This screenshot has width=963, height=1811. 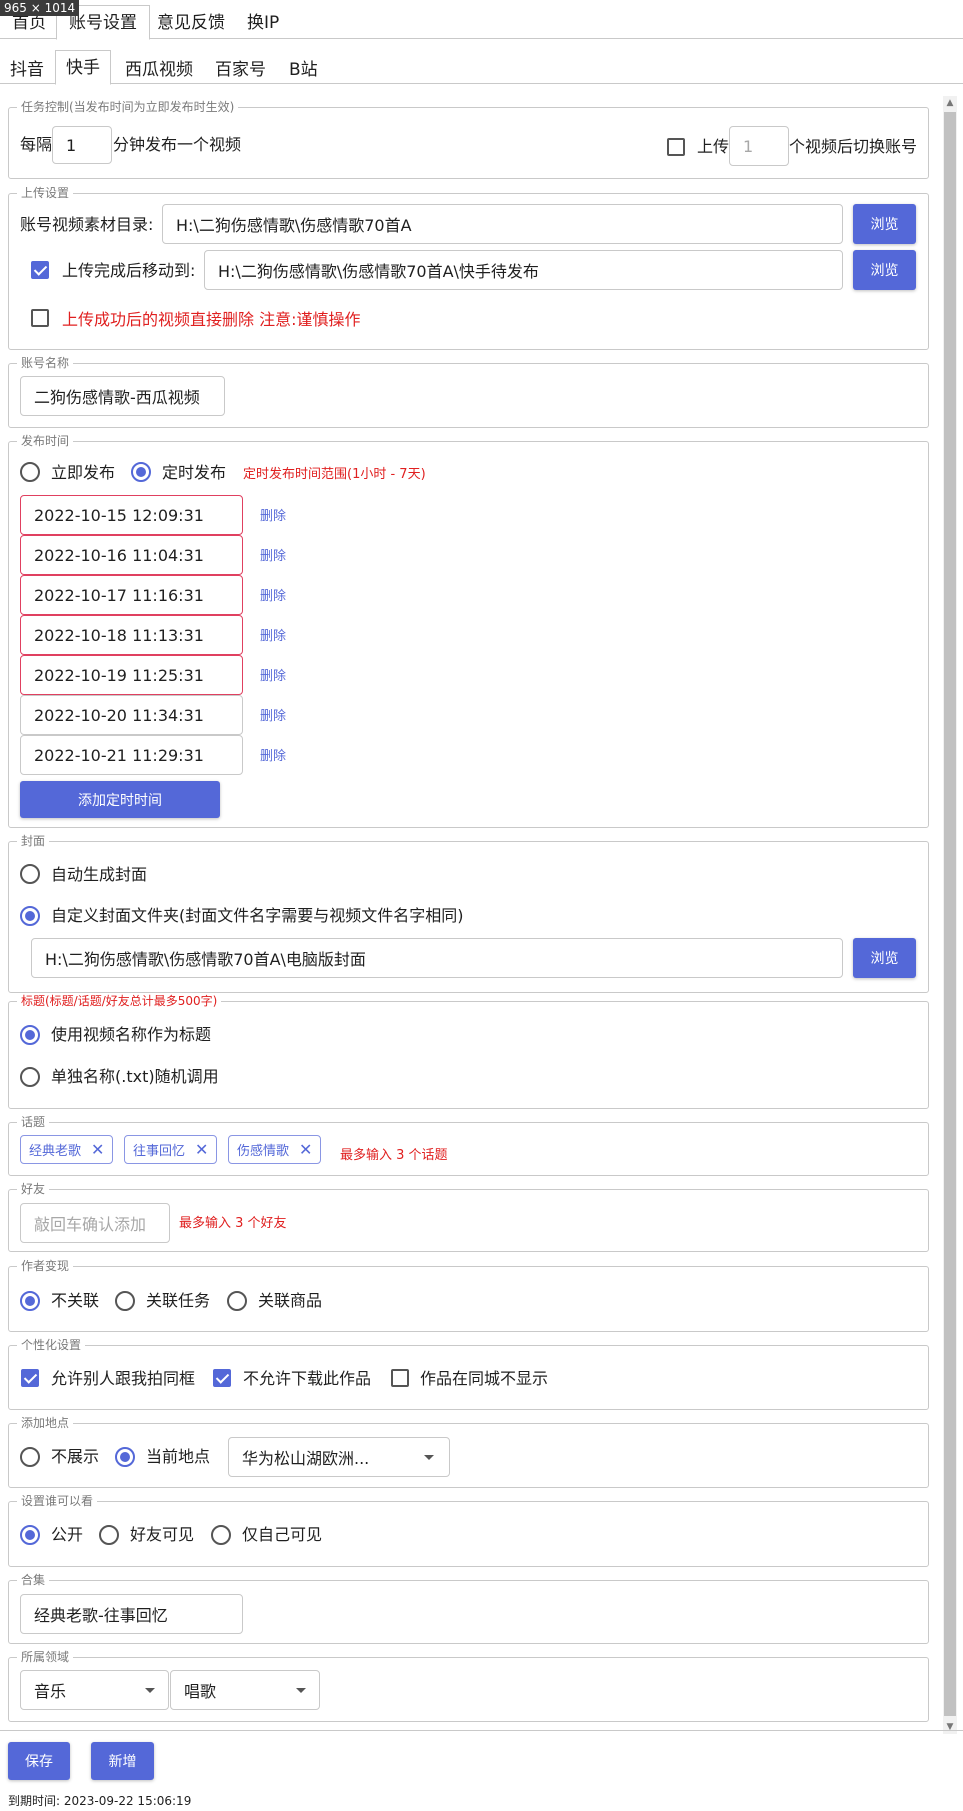 I want to click on tab-baijiahao: 百家号, so click(x=240, y=70).